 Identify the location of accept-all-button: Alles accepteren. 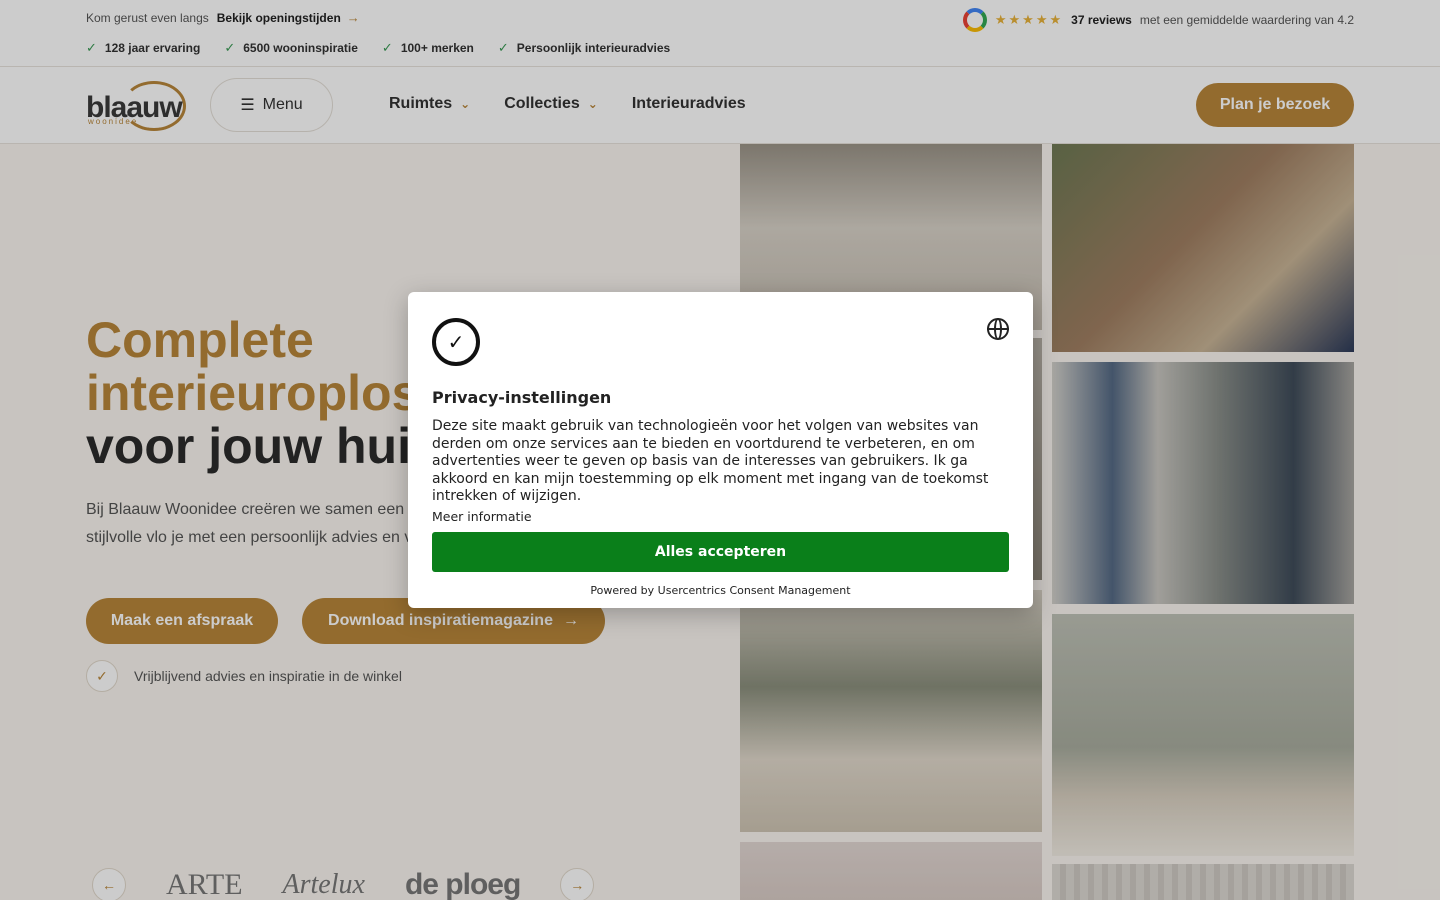
(720, 552).